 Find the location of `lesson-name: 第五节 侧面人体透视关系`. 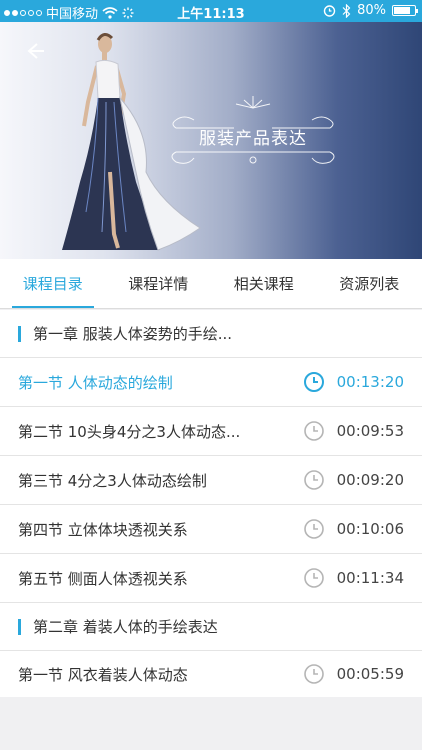

lesson-name: 第五节 侧面人体透视关系 is located at coordinates (103, 578).